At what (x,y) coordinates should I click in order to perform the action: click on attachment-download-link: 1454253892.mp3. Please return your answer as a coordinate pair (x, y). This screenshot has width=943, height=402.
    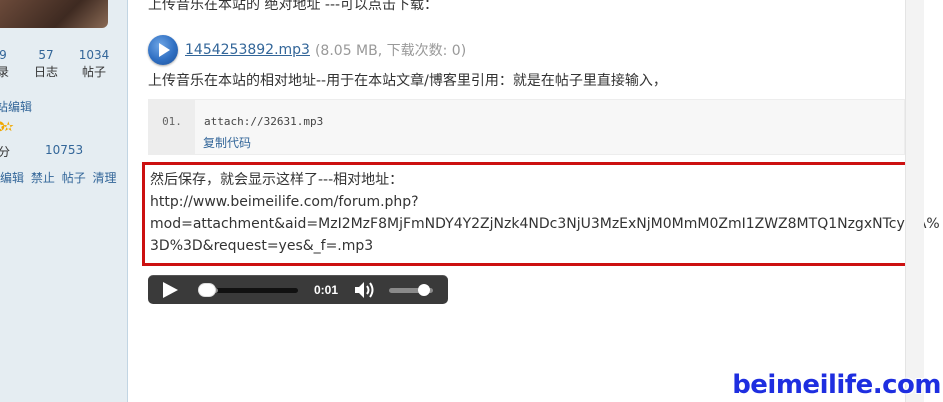
    Looking at the image, I should click on (247, 50).